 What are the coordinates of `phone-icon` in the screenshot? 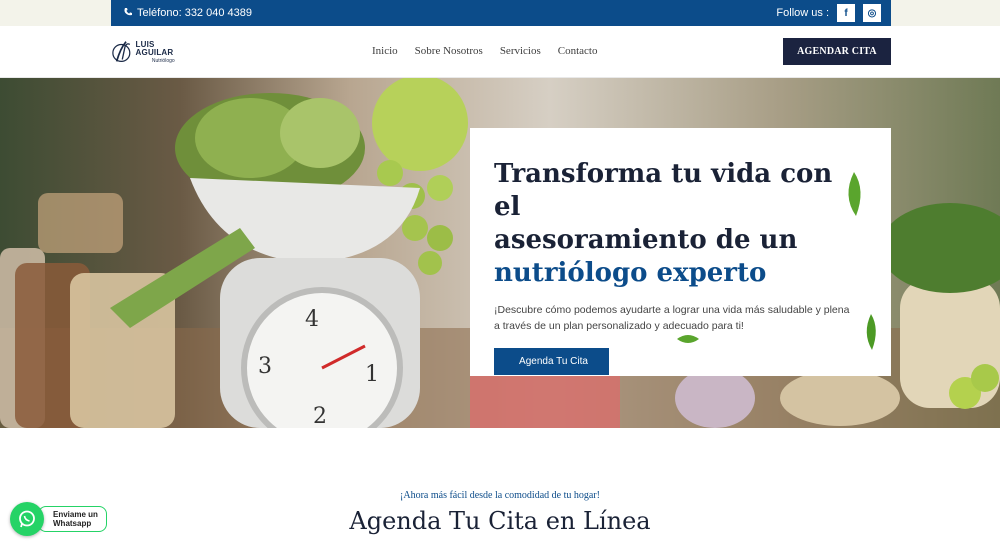 It's located at (128, 13).